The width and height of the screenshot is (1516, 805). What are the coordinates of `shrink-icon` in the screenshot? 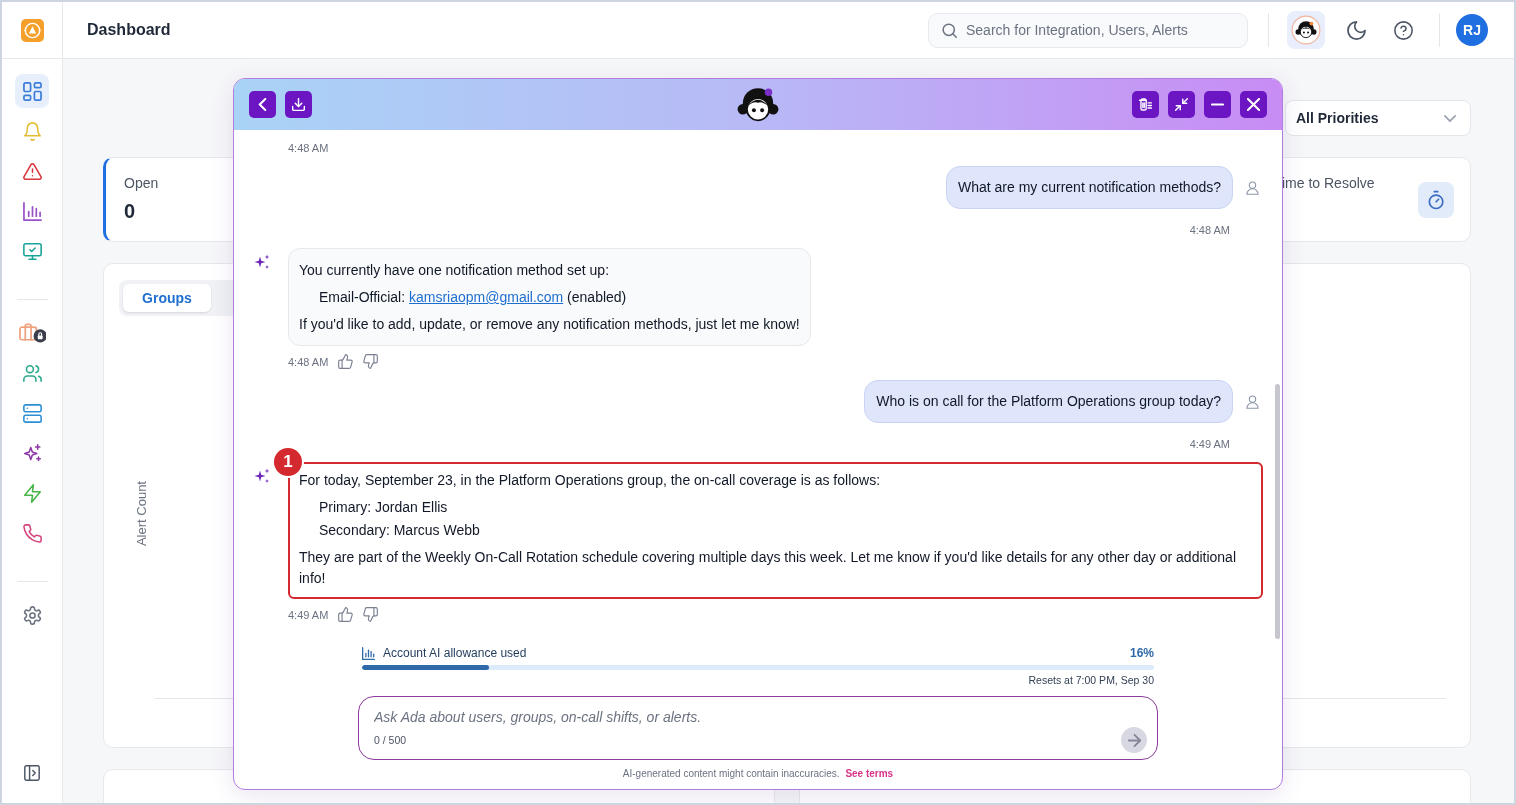 It's located at (1181, 104).